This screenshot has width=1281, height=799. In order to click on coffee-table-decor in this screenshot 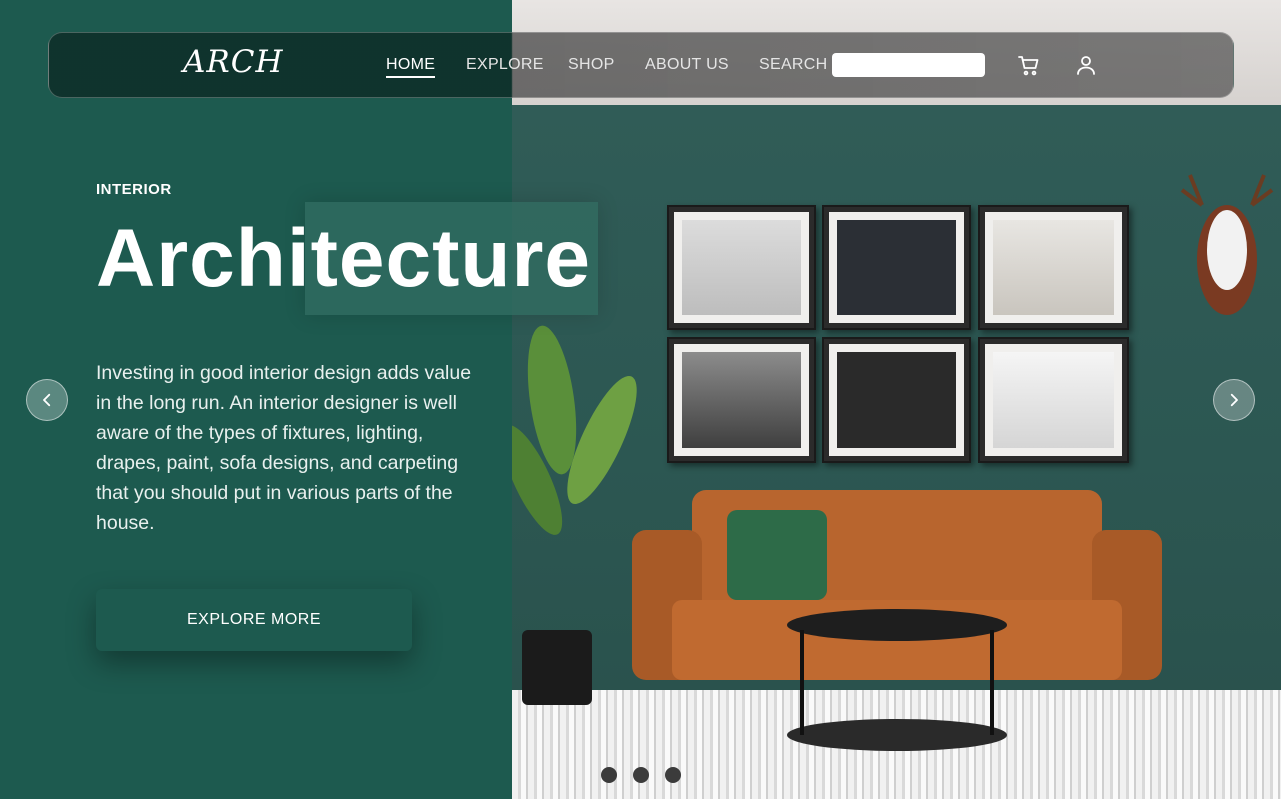, I will do `click(897, 680)`.